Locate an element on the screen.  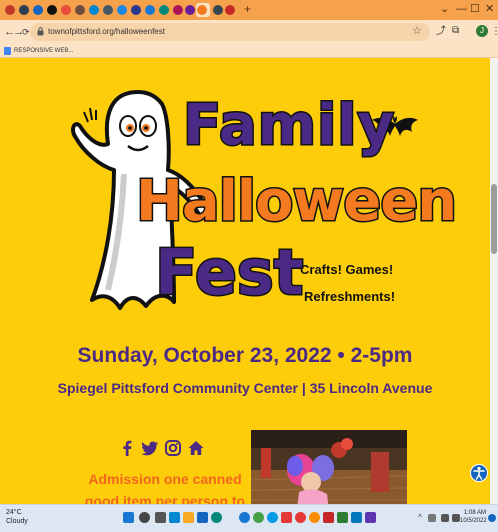
scrollbar-thumb is located at coordinates (494, 219).